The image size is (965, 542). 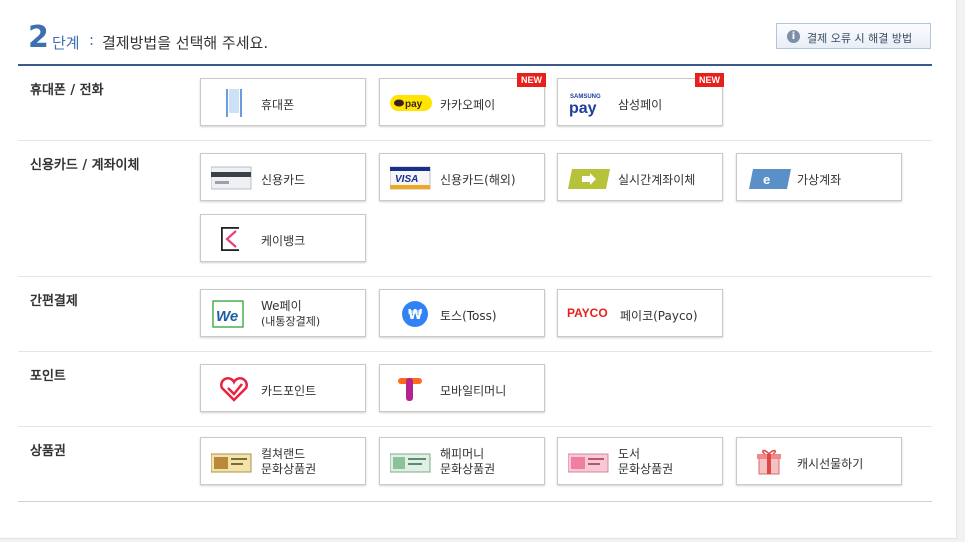 I want to click on pay-cultureland-label-1: 컬쳐랜드, so click(x=283, y=454).